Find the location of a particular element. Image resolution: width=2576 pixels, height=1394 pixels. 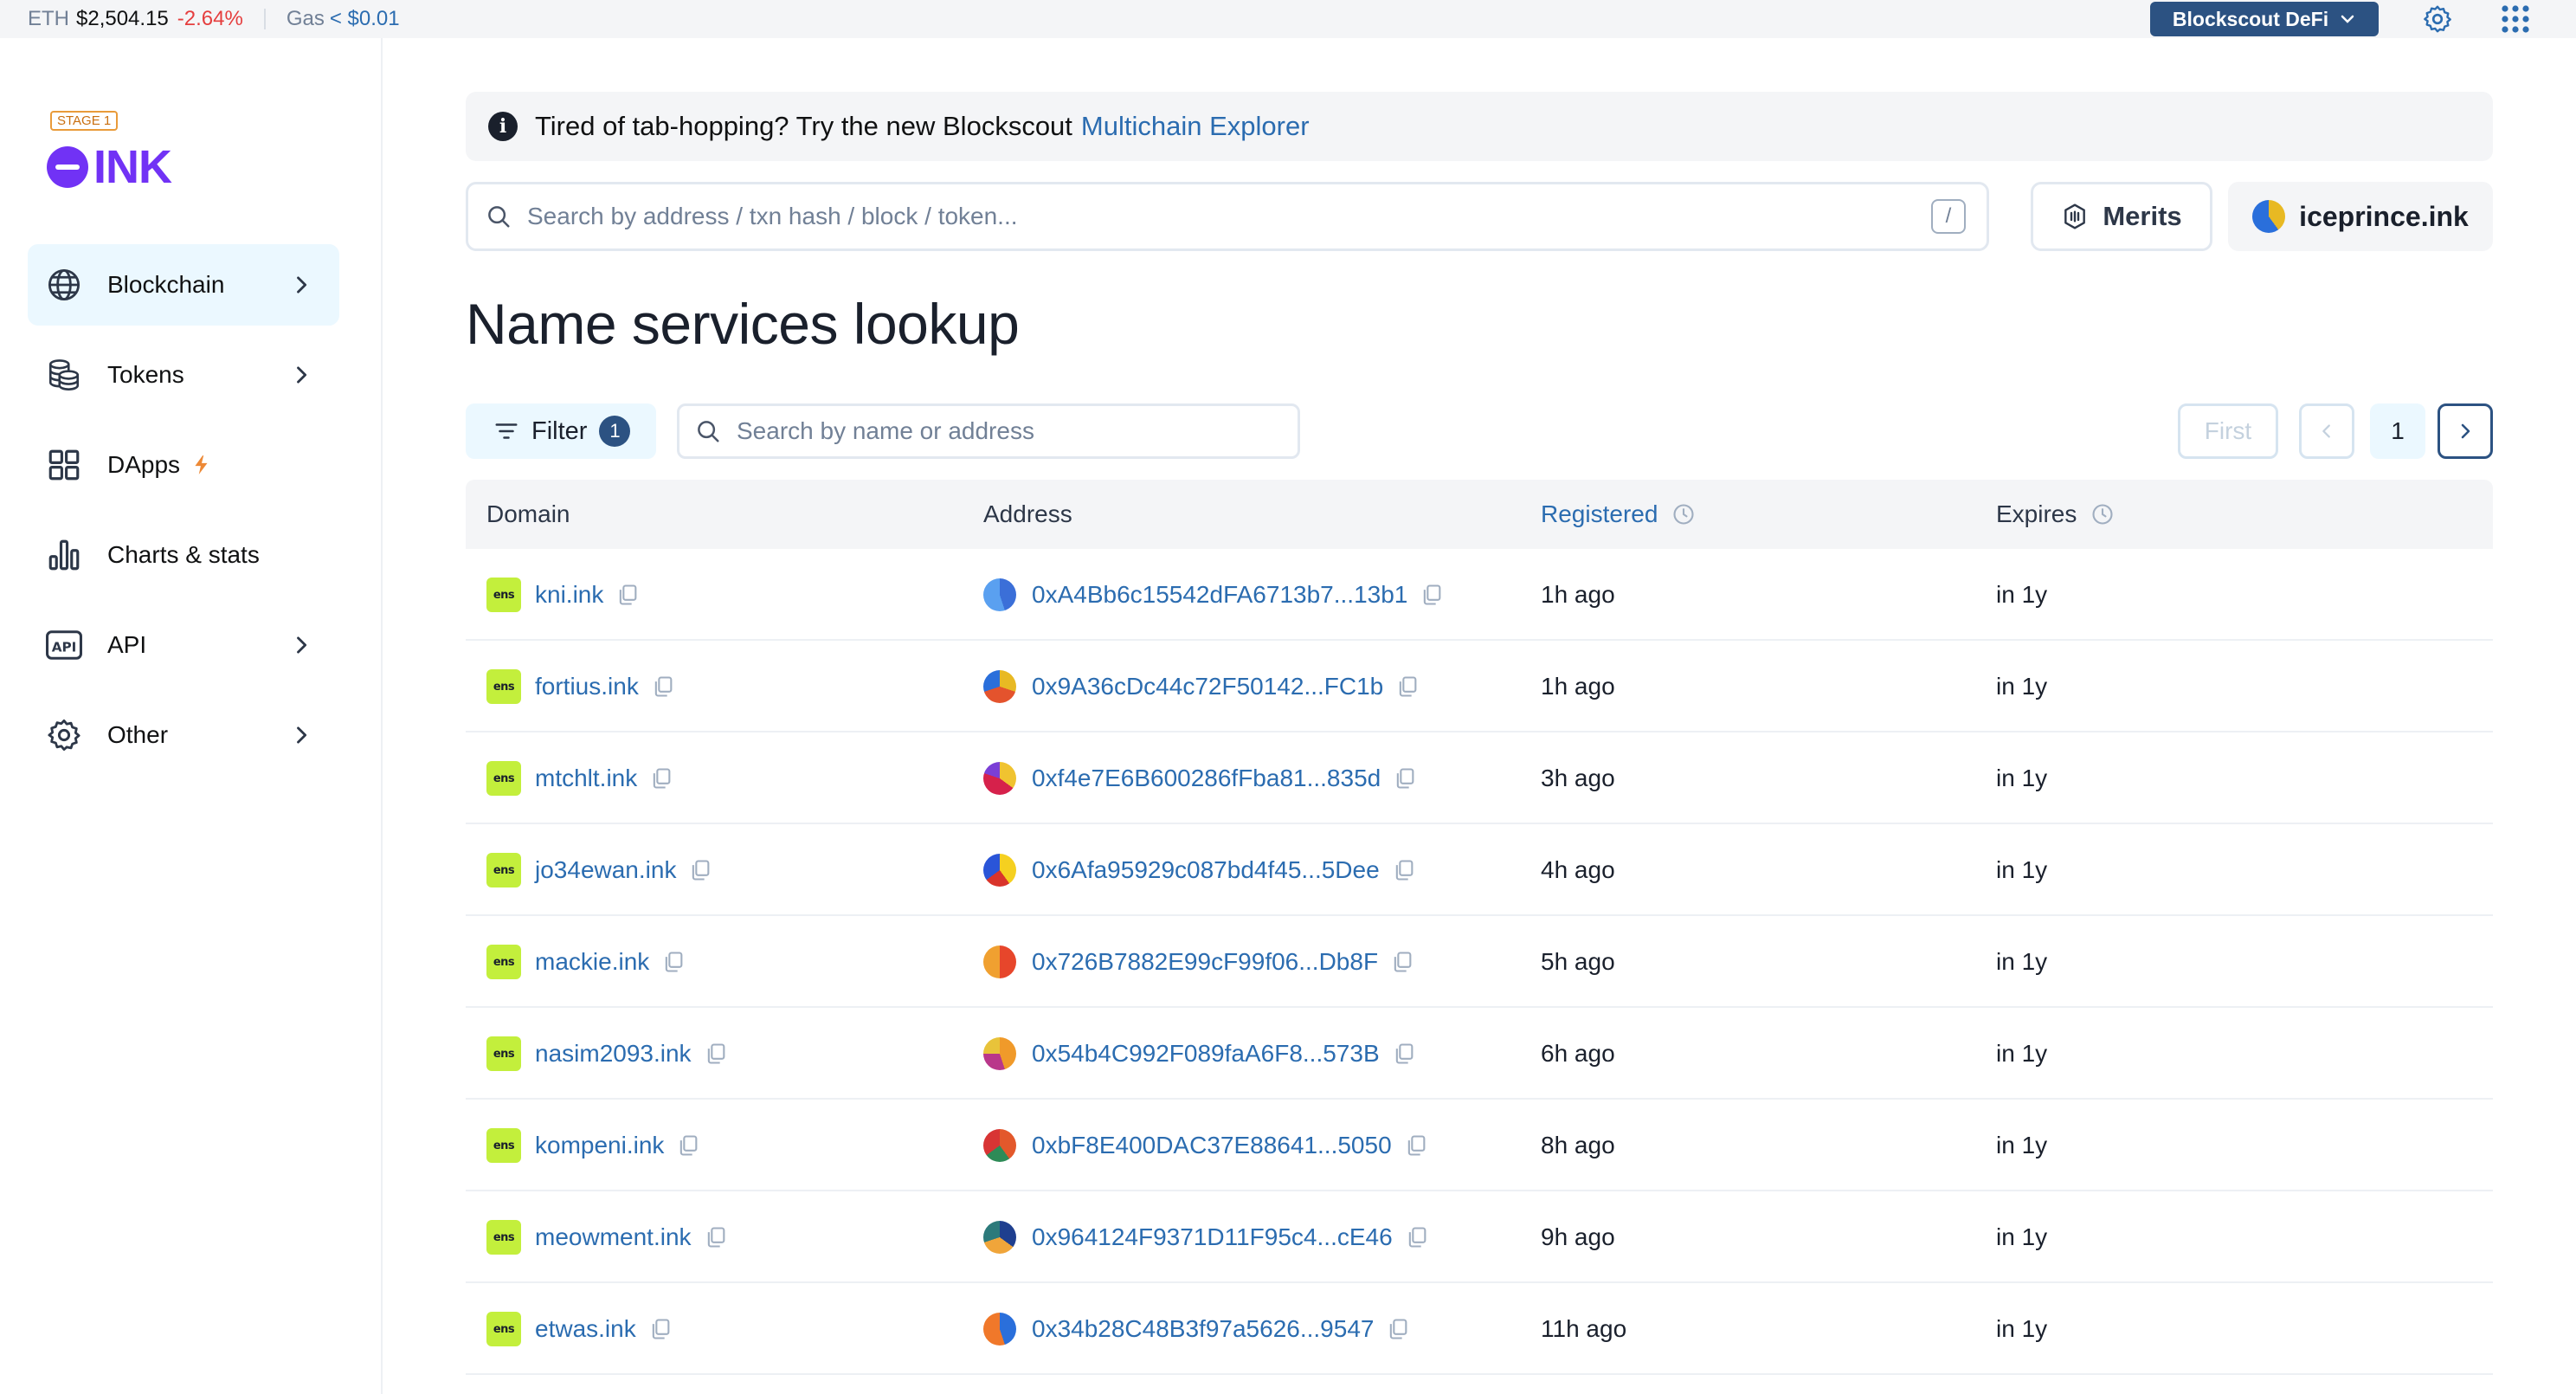

pagination-next-button is located at coordinates (2465, 431).